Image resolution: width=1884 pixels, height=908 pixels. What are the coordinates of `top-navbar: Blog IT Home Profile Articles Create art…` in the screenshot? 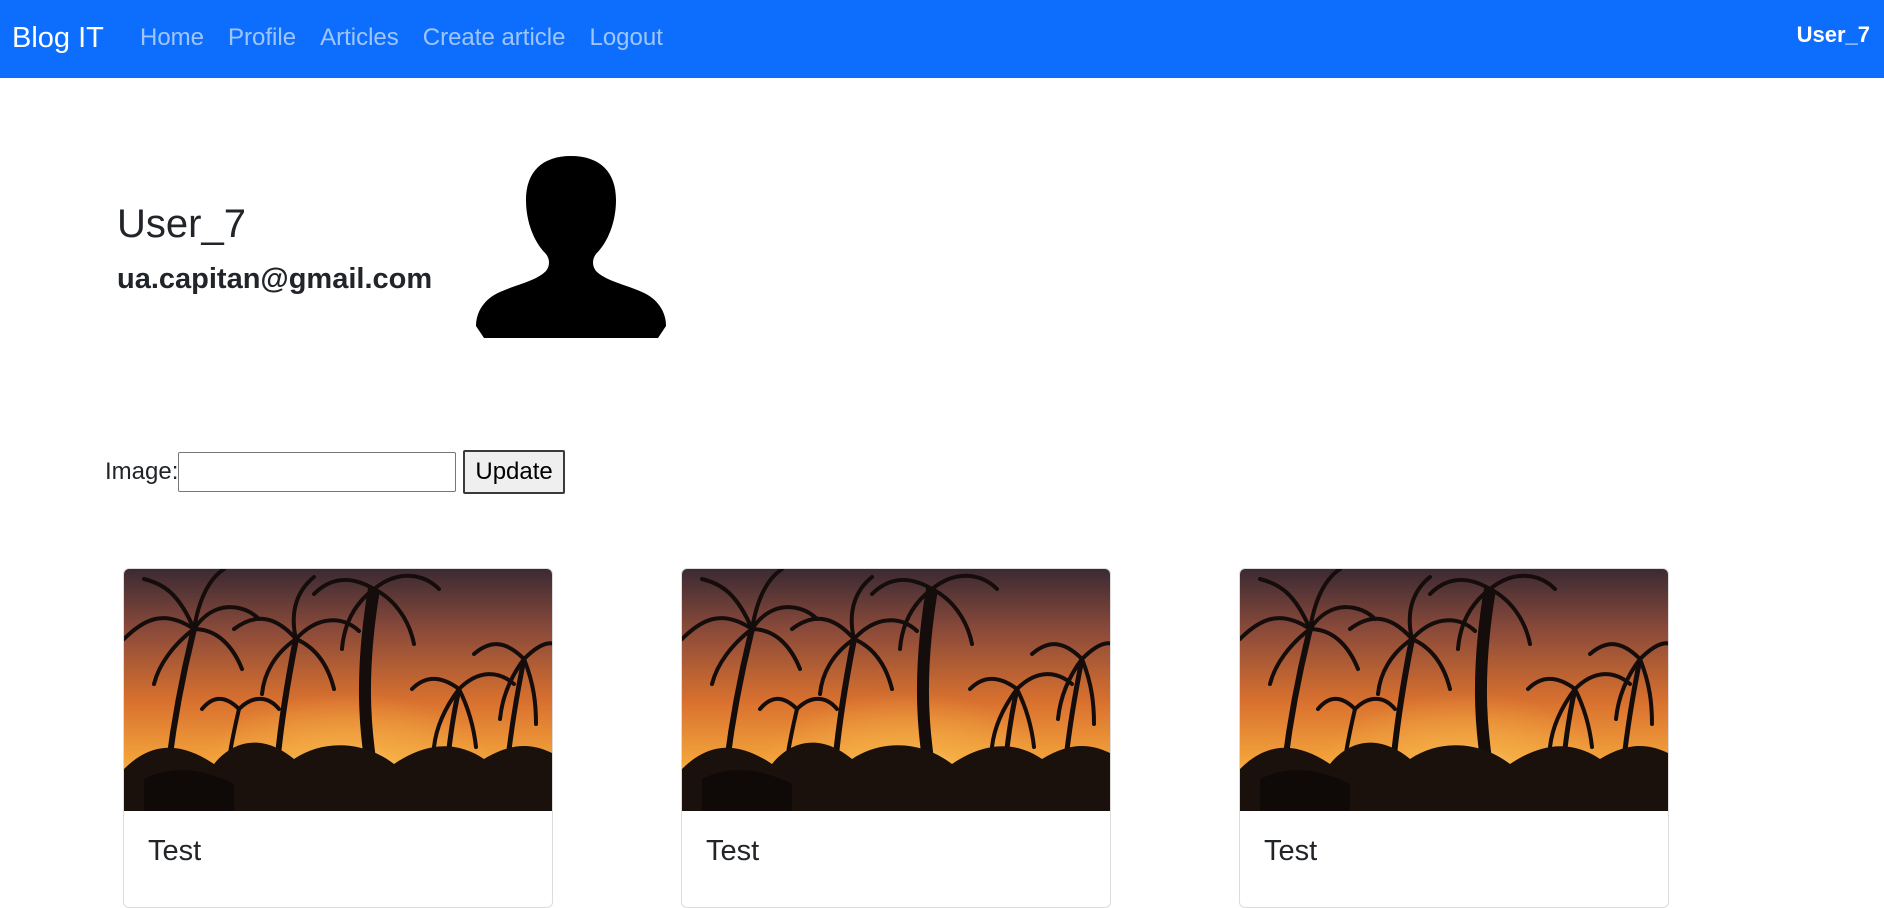 It's located at (942, 39).